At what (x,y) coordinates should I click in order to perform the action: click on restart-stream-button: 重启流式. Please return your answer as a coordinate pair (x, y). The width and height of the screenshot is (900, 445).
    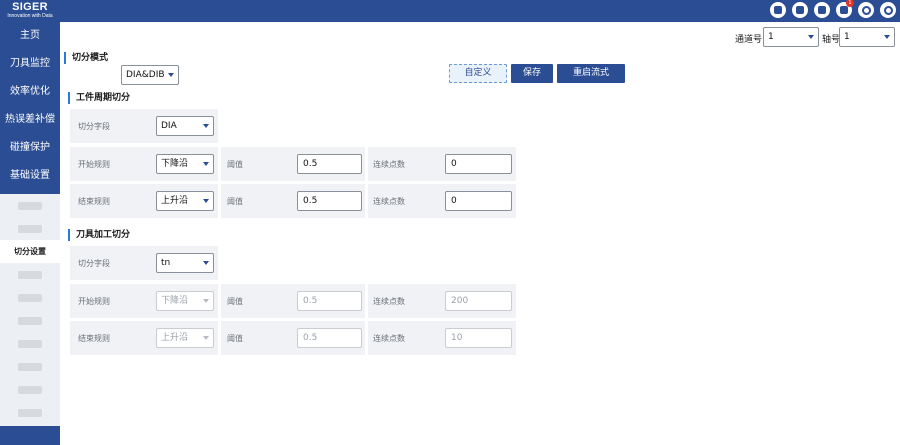
    Looking at the image, I should click on (591, 73).